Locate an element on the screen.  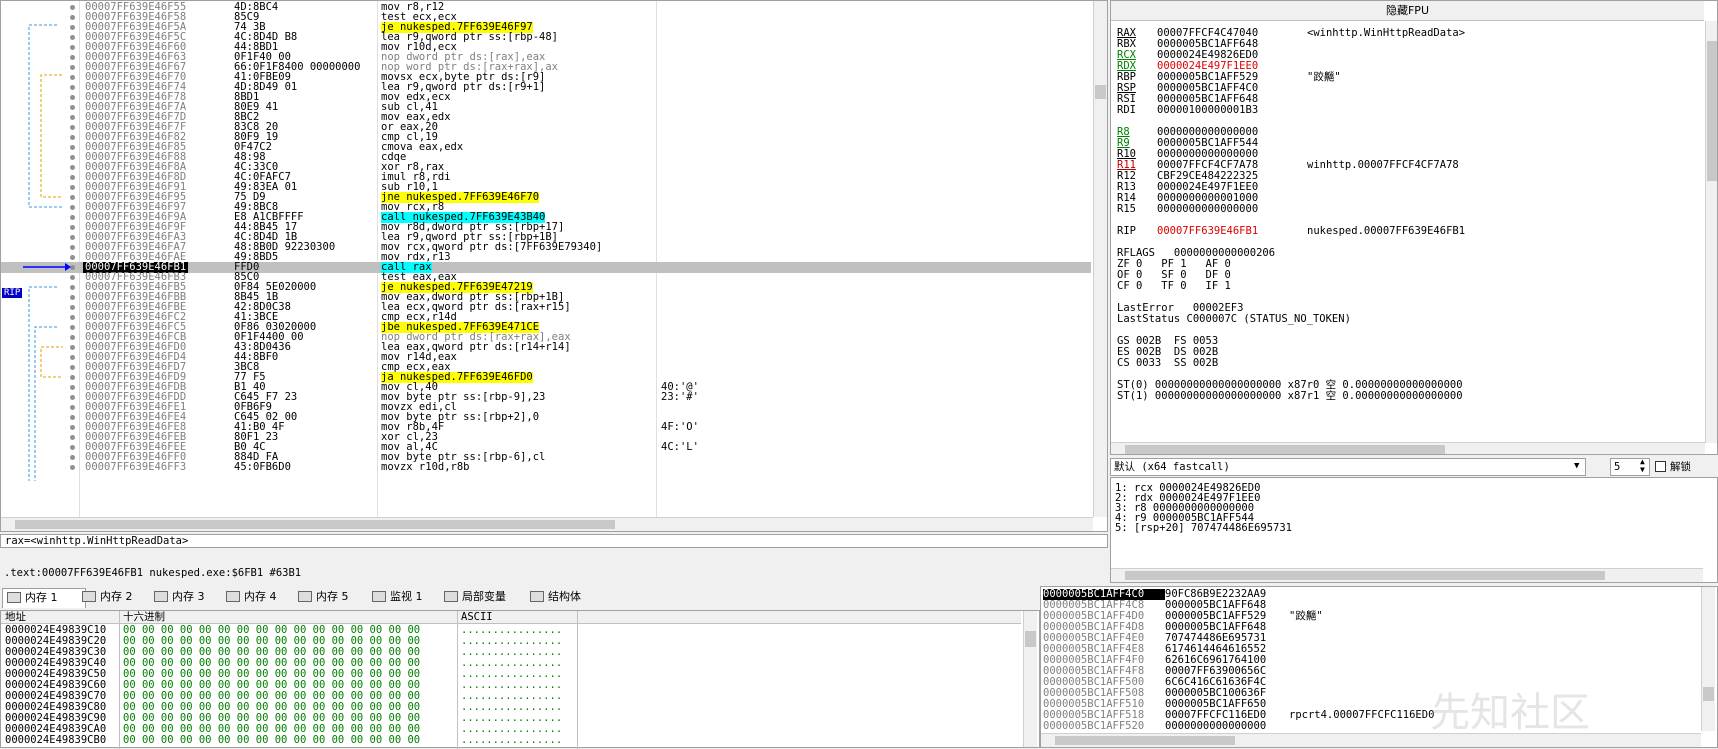
tab-label: 监视 1 is located at coordinates (406, 596).